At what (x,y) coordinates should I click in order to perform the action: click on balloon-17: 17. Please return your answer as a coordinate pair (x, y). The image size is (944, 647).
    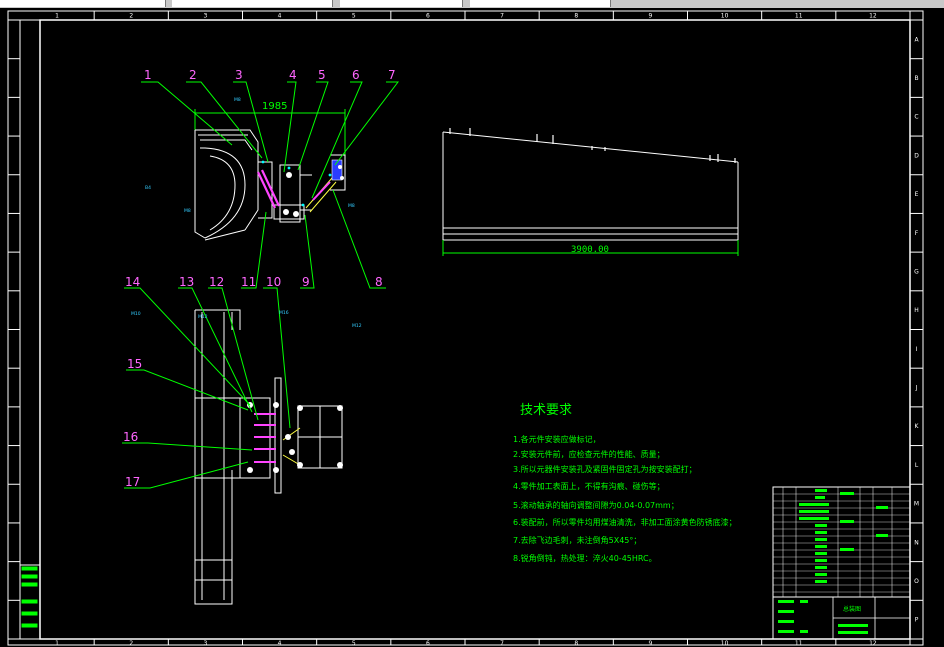
    Looking at the image, I should click on (132, 482).